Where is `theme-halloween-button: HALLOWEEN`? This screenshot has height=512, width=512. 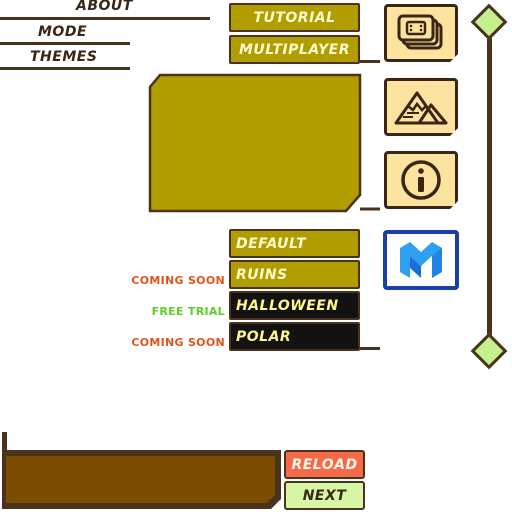 theme-halloween-button: HALLOWEEN is located at coordinates (294, 305).